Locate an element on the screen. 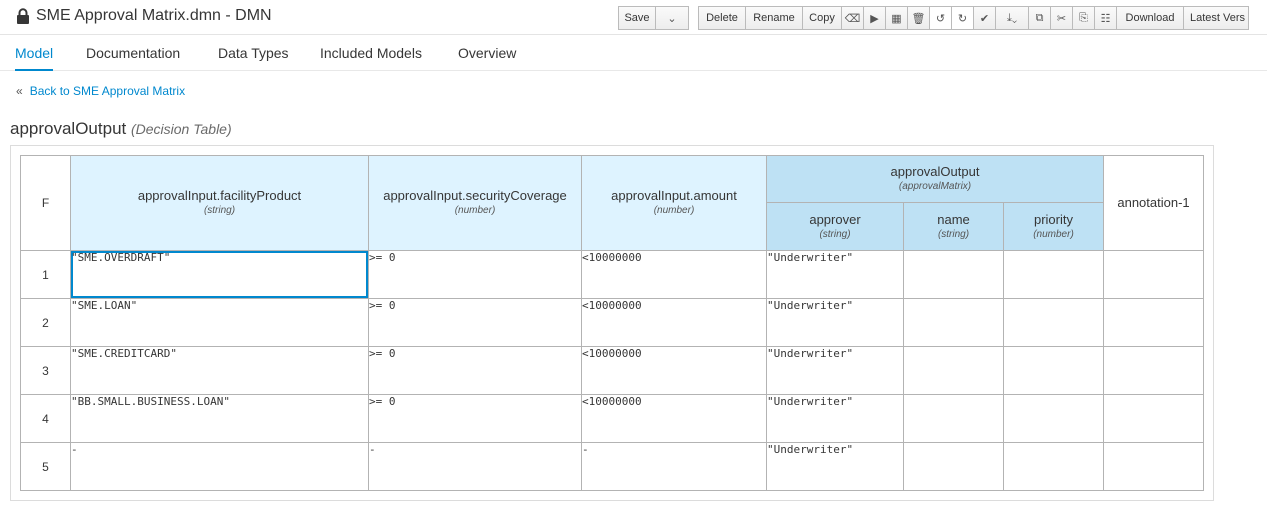 This screenshot has height=526, width=1267. paste-button: ⎘ is located at coordinates (1083, 18).